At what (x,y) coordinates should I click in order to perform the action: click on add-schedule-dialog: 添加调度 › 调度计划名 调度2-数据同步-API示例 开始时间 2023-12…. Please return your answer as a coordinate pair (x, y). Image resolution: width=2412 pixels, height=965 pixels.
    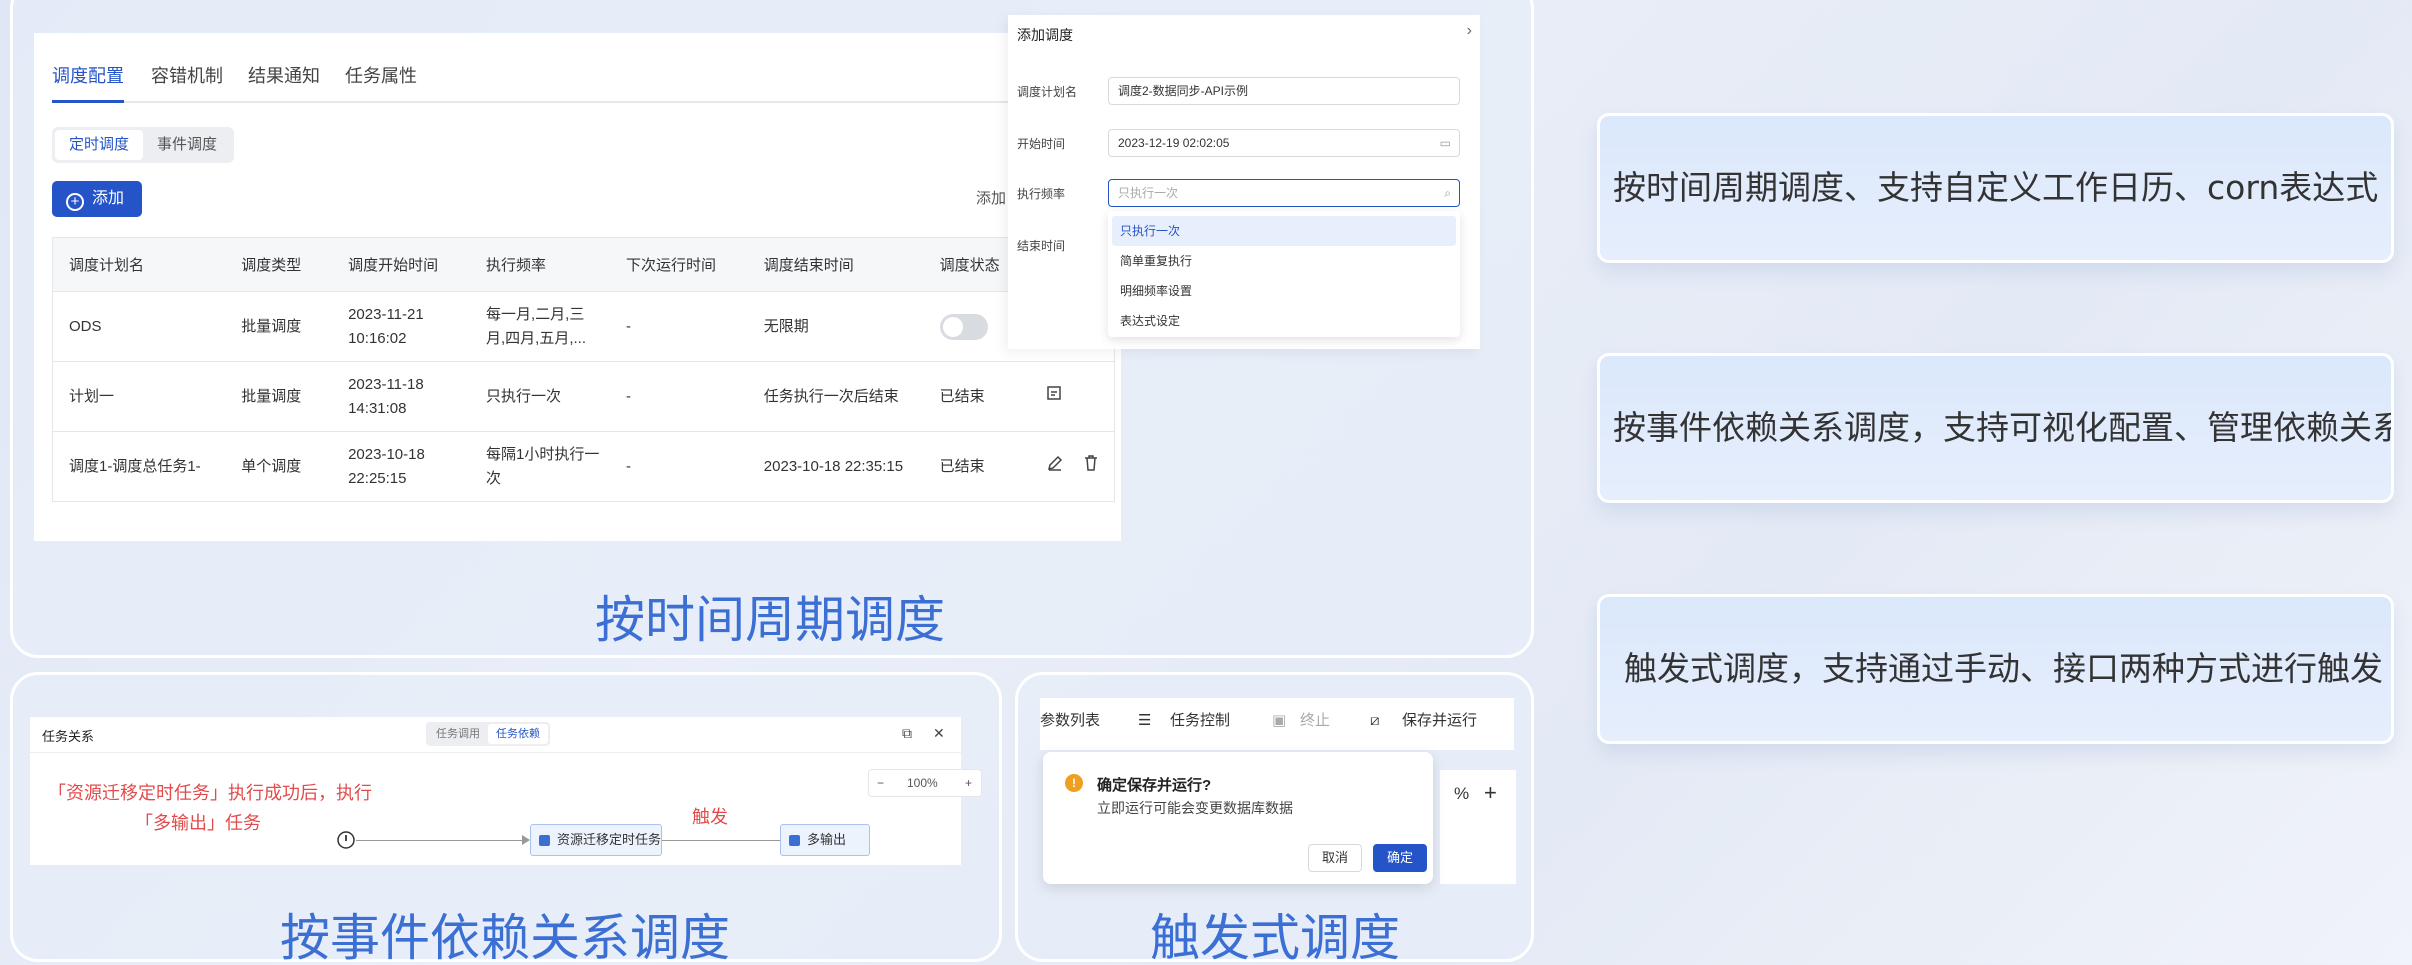
    Looking at the image, I should click on (1244, 182).